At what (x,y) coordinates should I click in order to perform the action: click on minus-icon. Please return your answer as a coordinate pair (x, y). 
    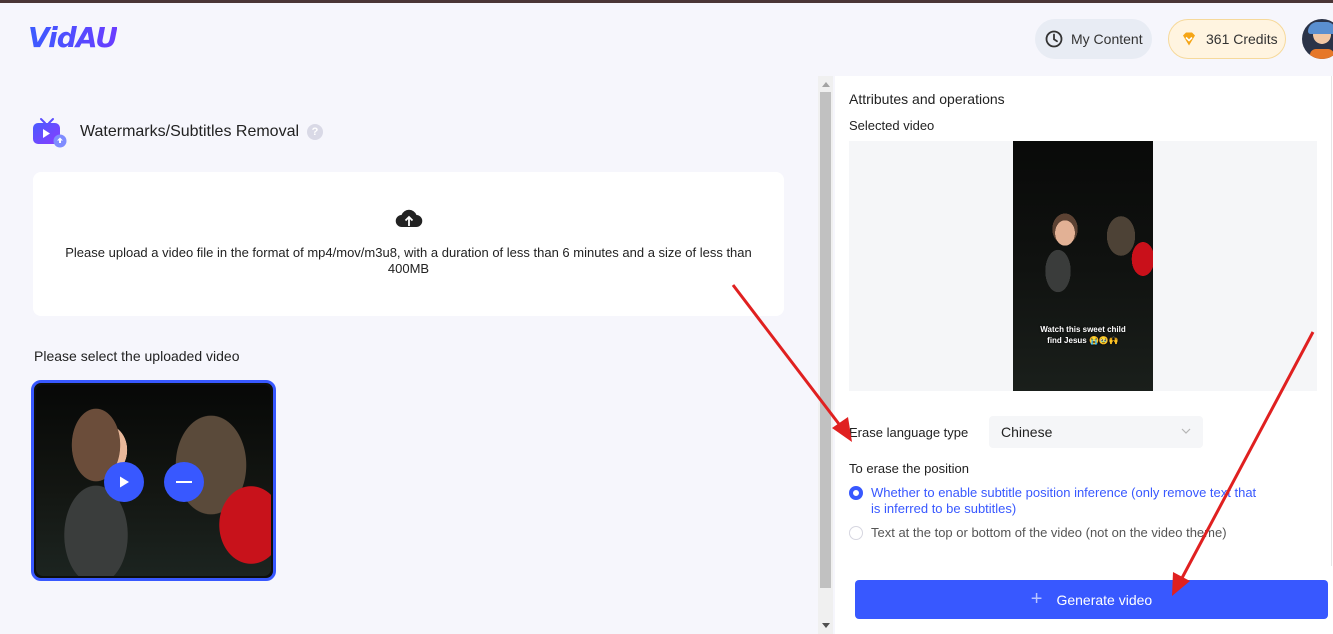
    Looking at the image, I should click on (184, 482).